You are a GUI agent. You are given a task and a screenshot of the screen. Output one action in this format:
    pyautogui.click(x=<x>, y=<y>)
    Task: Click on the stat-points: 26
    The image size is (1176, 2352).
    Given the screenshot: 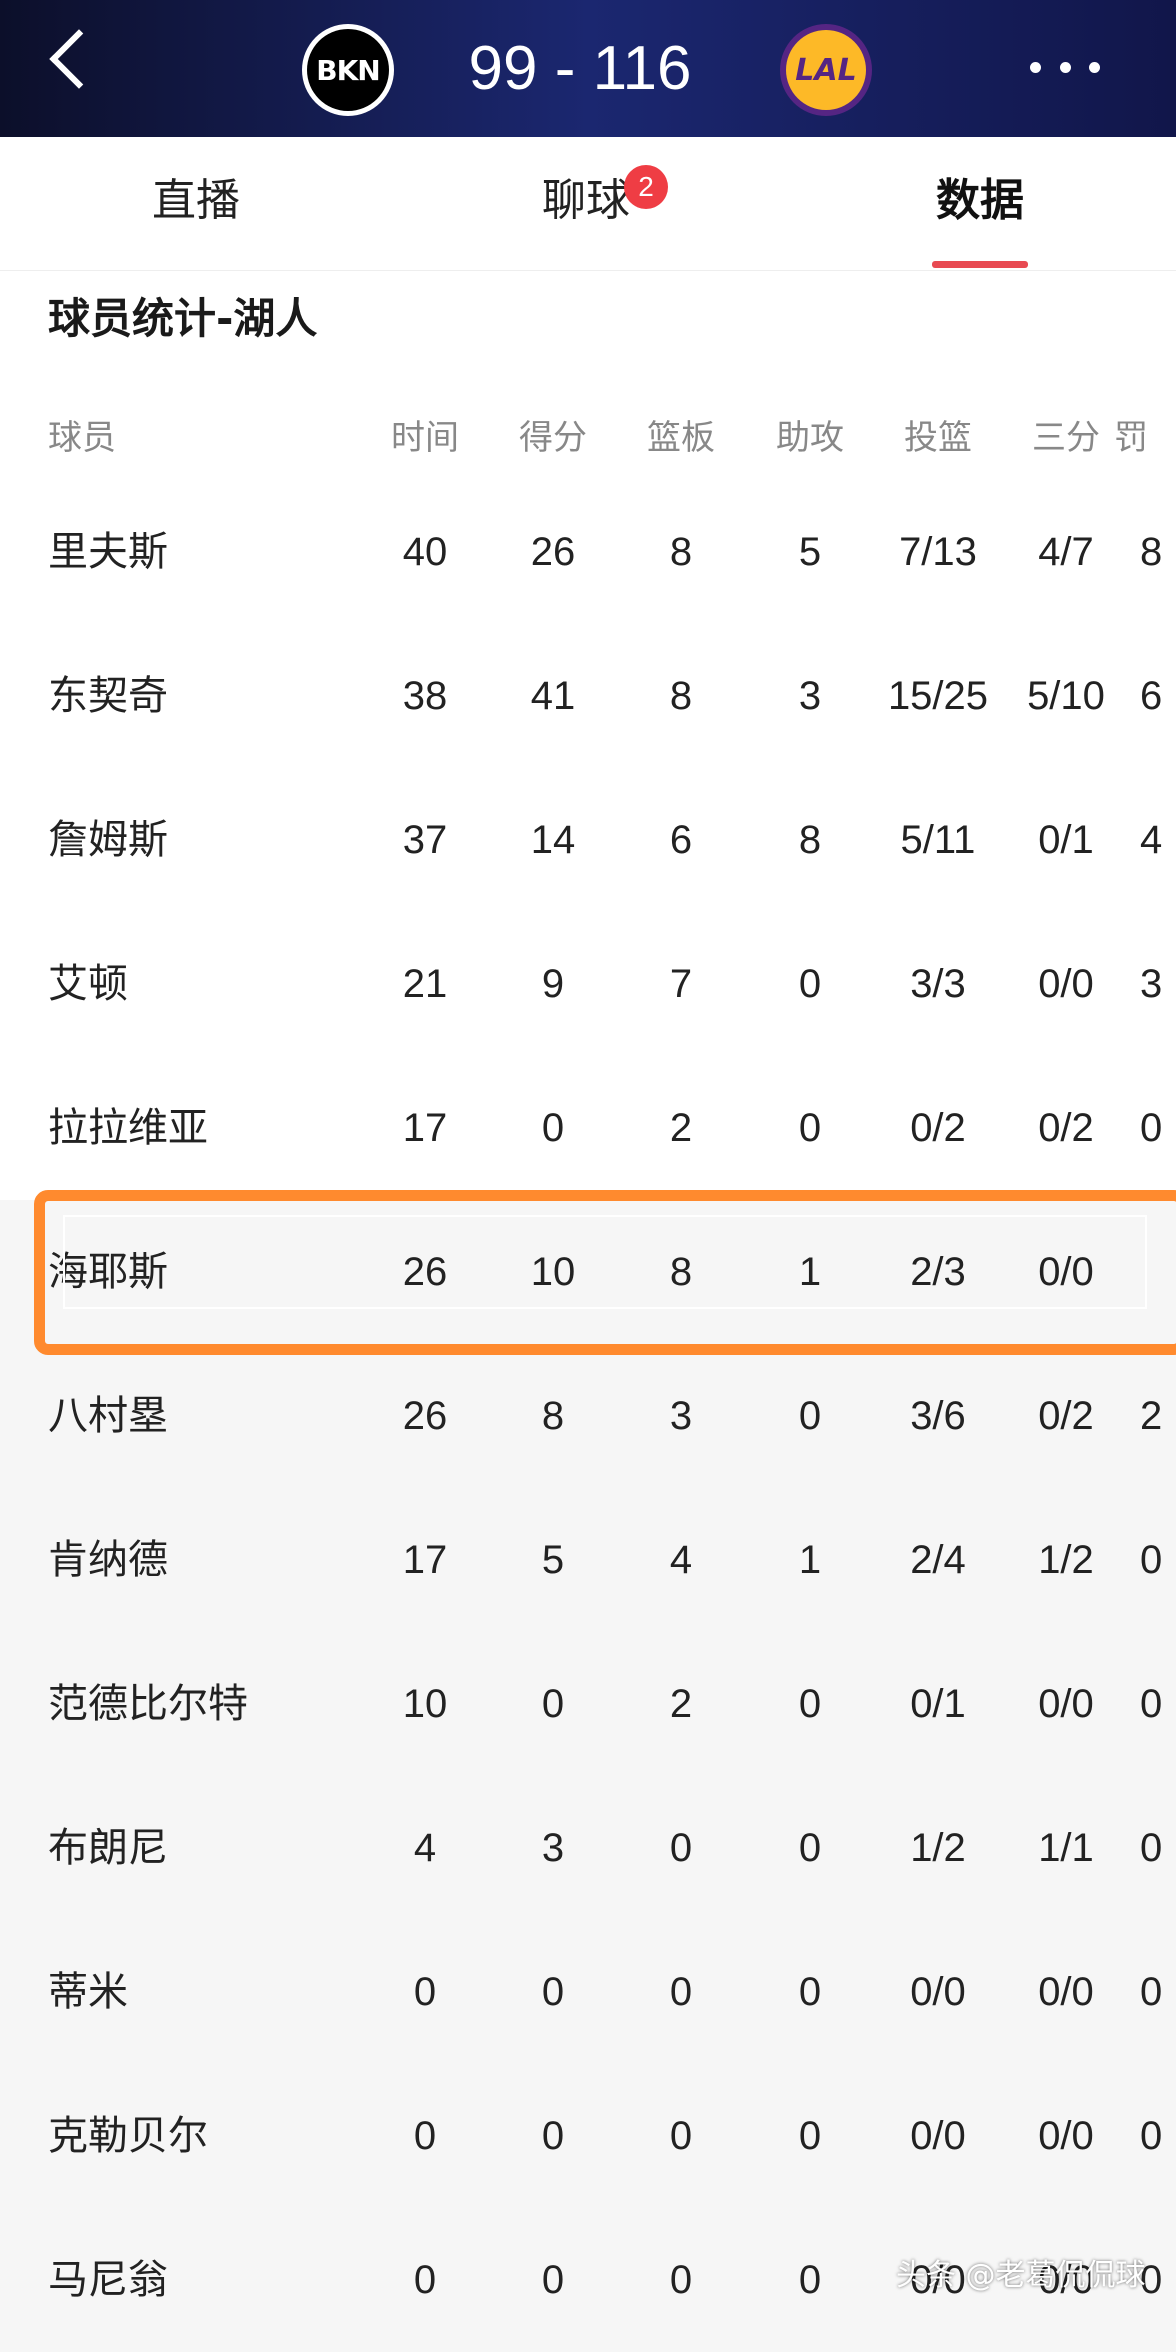 What is the action you would take?
    pyautogui.click(x=553, y=552)
    